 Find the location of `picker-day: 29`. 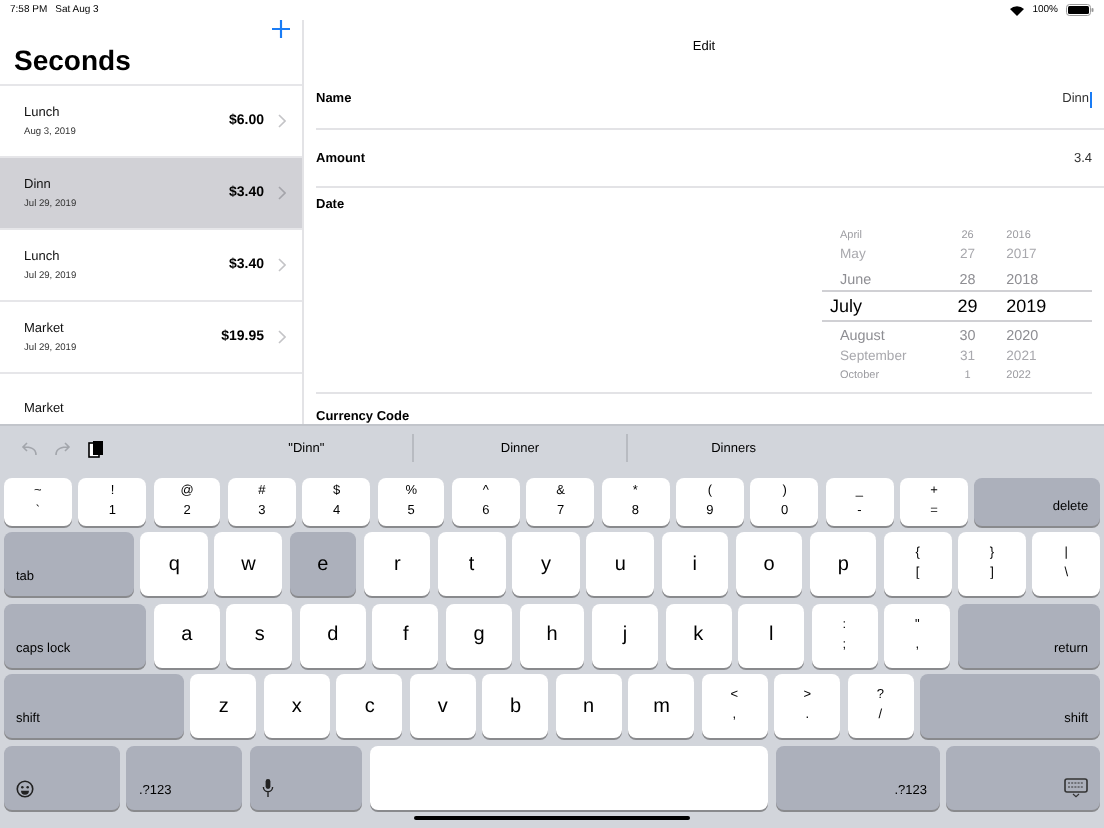

picker-day: 29 is located at coordinates (967, 306).